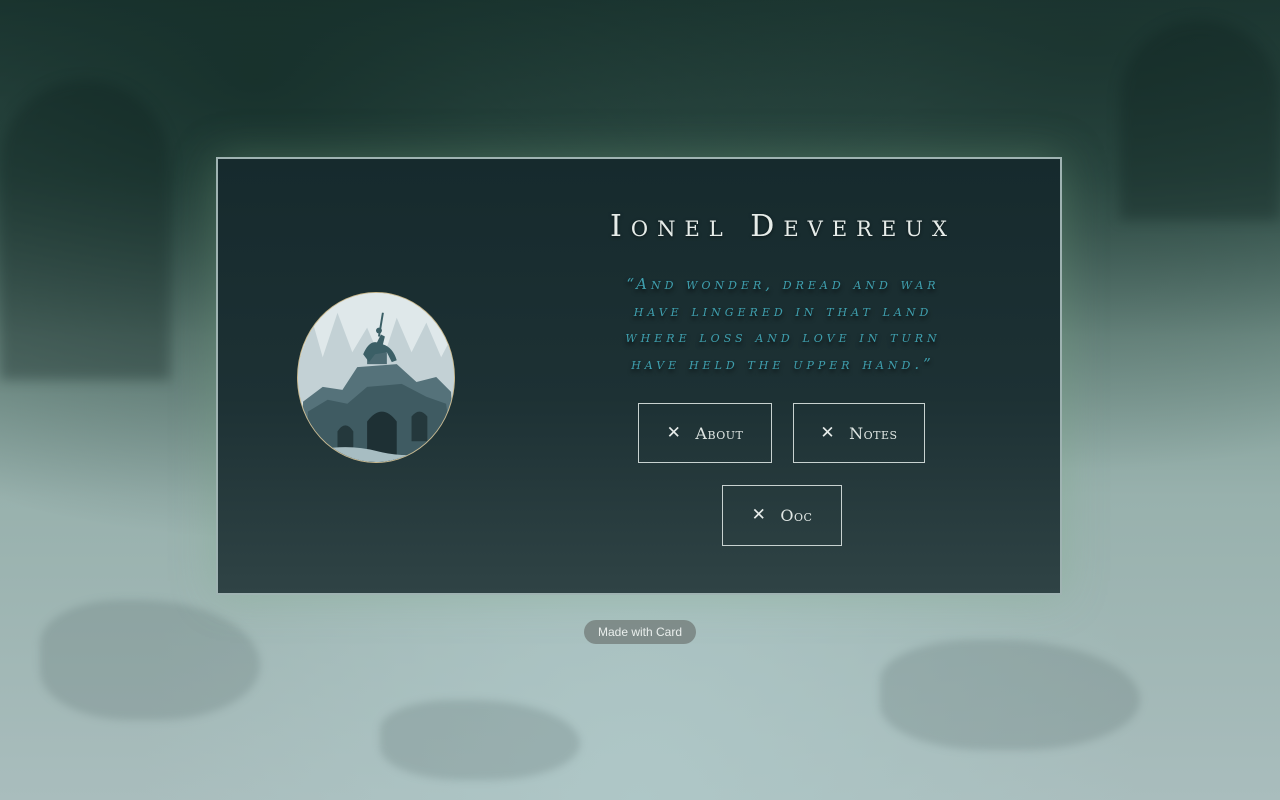  Describe the element at coordinates (376, 377) in the screenshot. I see `portrait-image` at that location.